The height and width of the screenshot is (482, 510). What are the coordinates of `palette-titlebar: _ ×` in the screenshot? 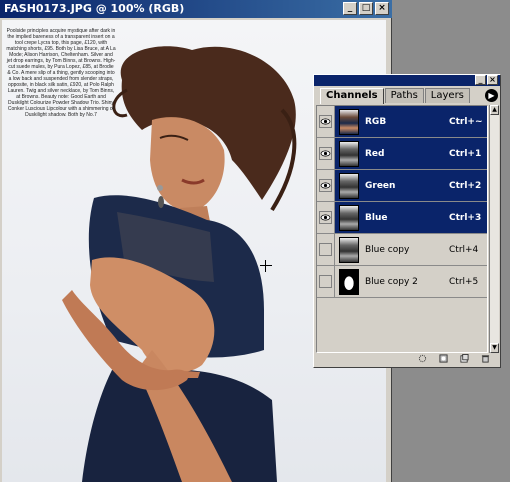 It's located at (407, 80).